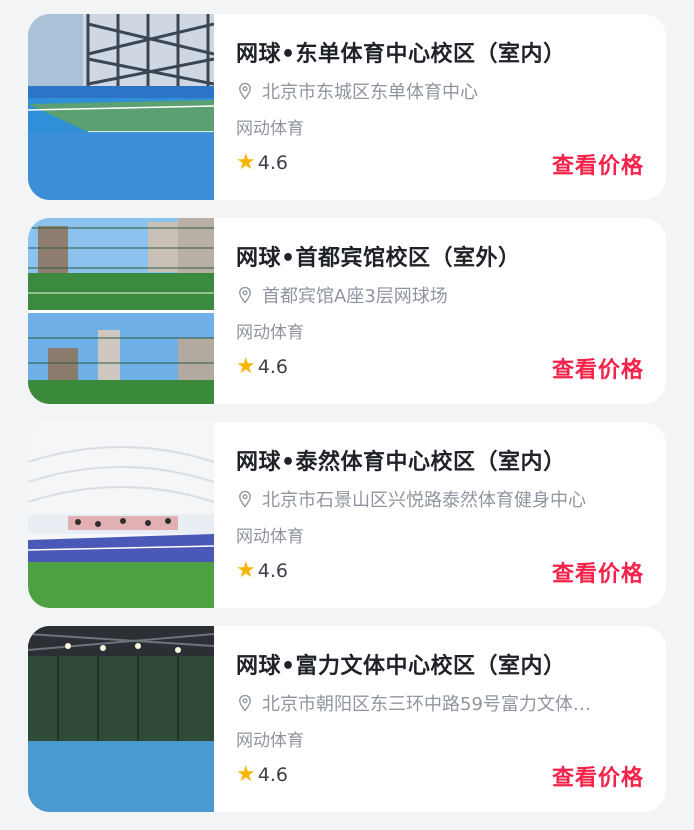 The image size is (694, 830). Describe the element at coordinates (370, 92) in the screenshot. I see `venue-address-text: 北京市东城区东单体育中心` at that location.